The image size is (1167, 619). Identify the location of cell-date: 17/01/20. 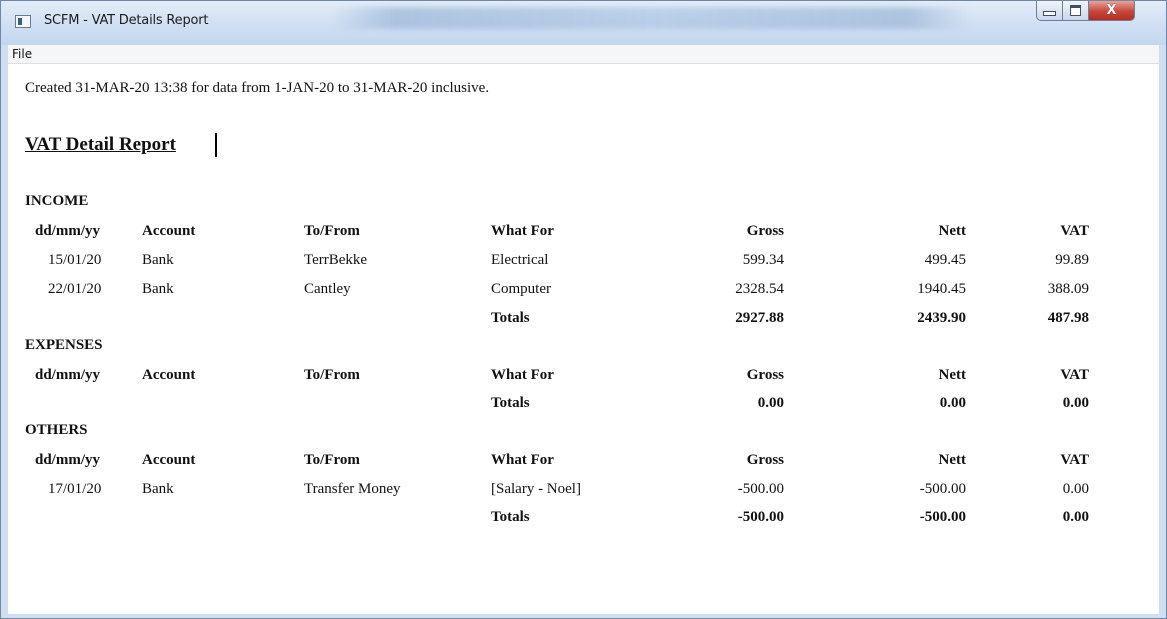
(75, 489).